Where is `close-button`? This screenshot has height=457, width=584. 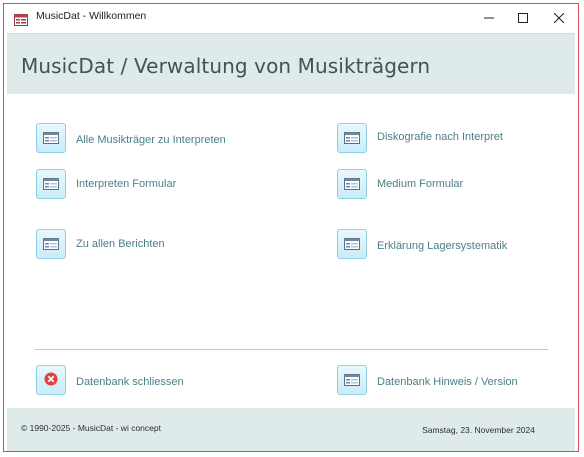 close-button is located at coordinates (559, 17).